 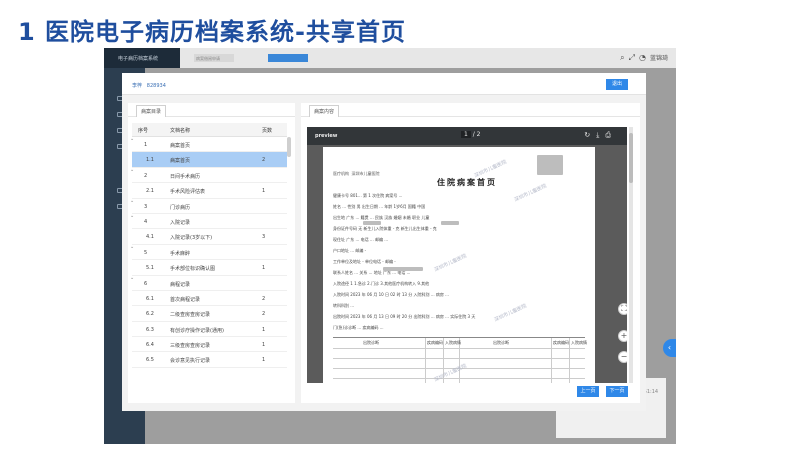 What do you see at coordinates (384, 84) in the screenshot?
I see `modal-header: 李梓 828934 退出` at bounding box center [384, 84].